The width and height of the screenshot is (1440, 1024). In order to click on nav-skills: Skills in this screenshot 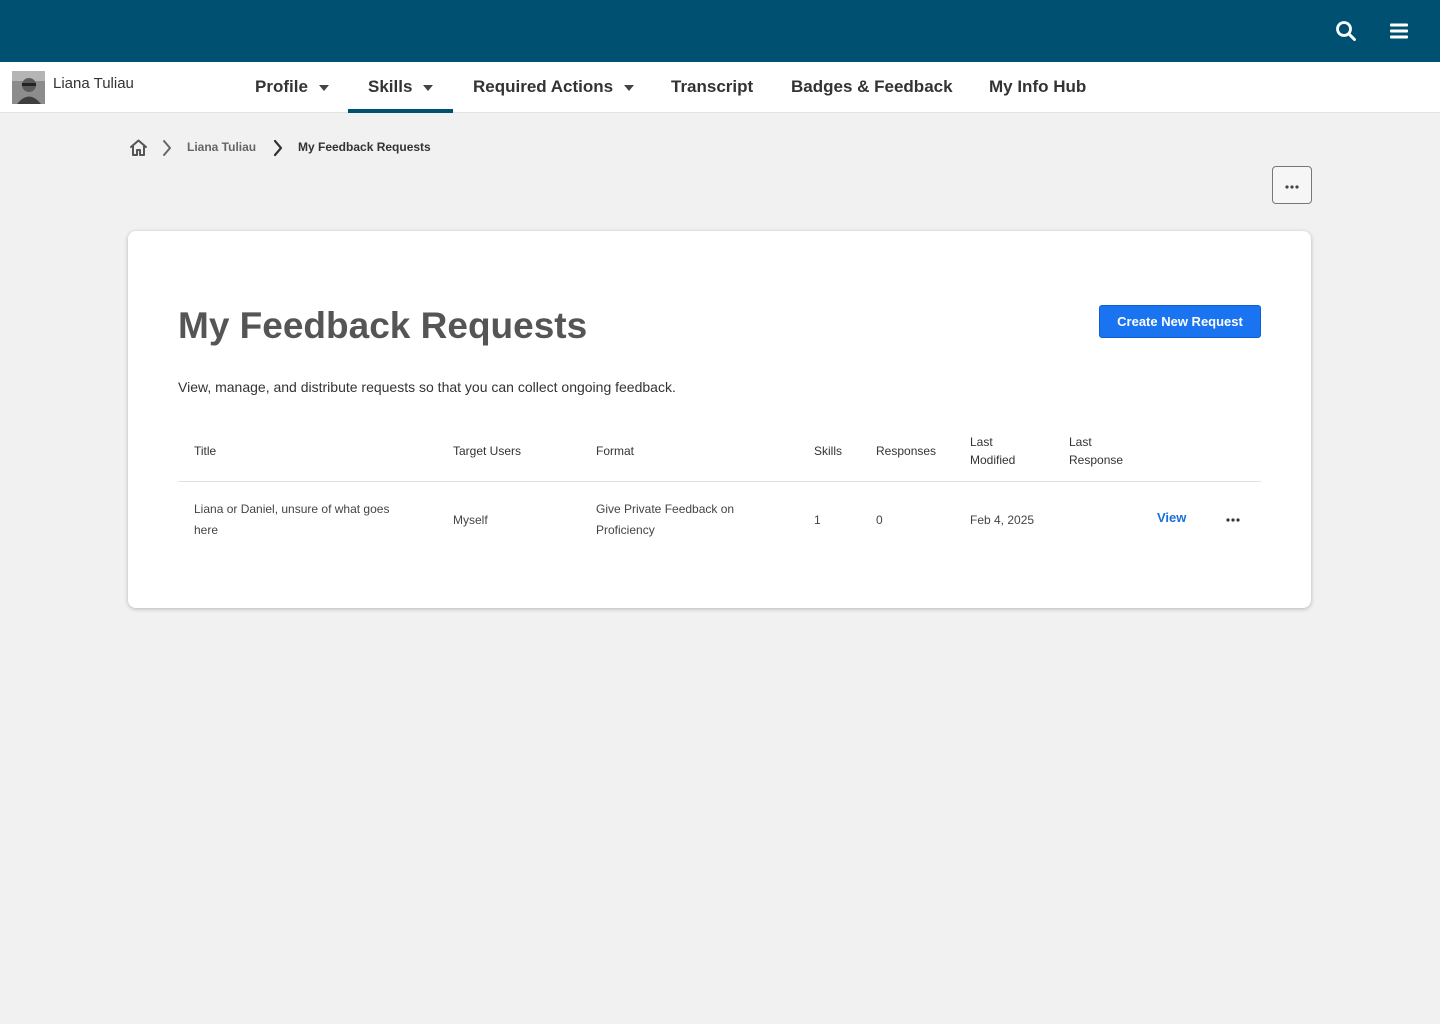, I will do `click(400, 87)`.